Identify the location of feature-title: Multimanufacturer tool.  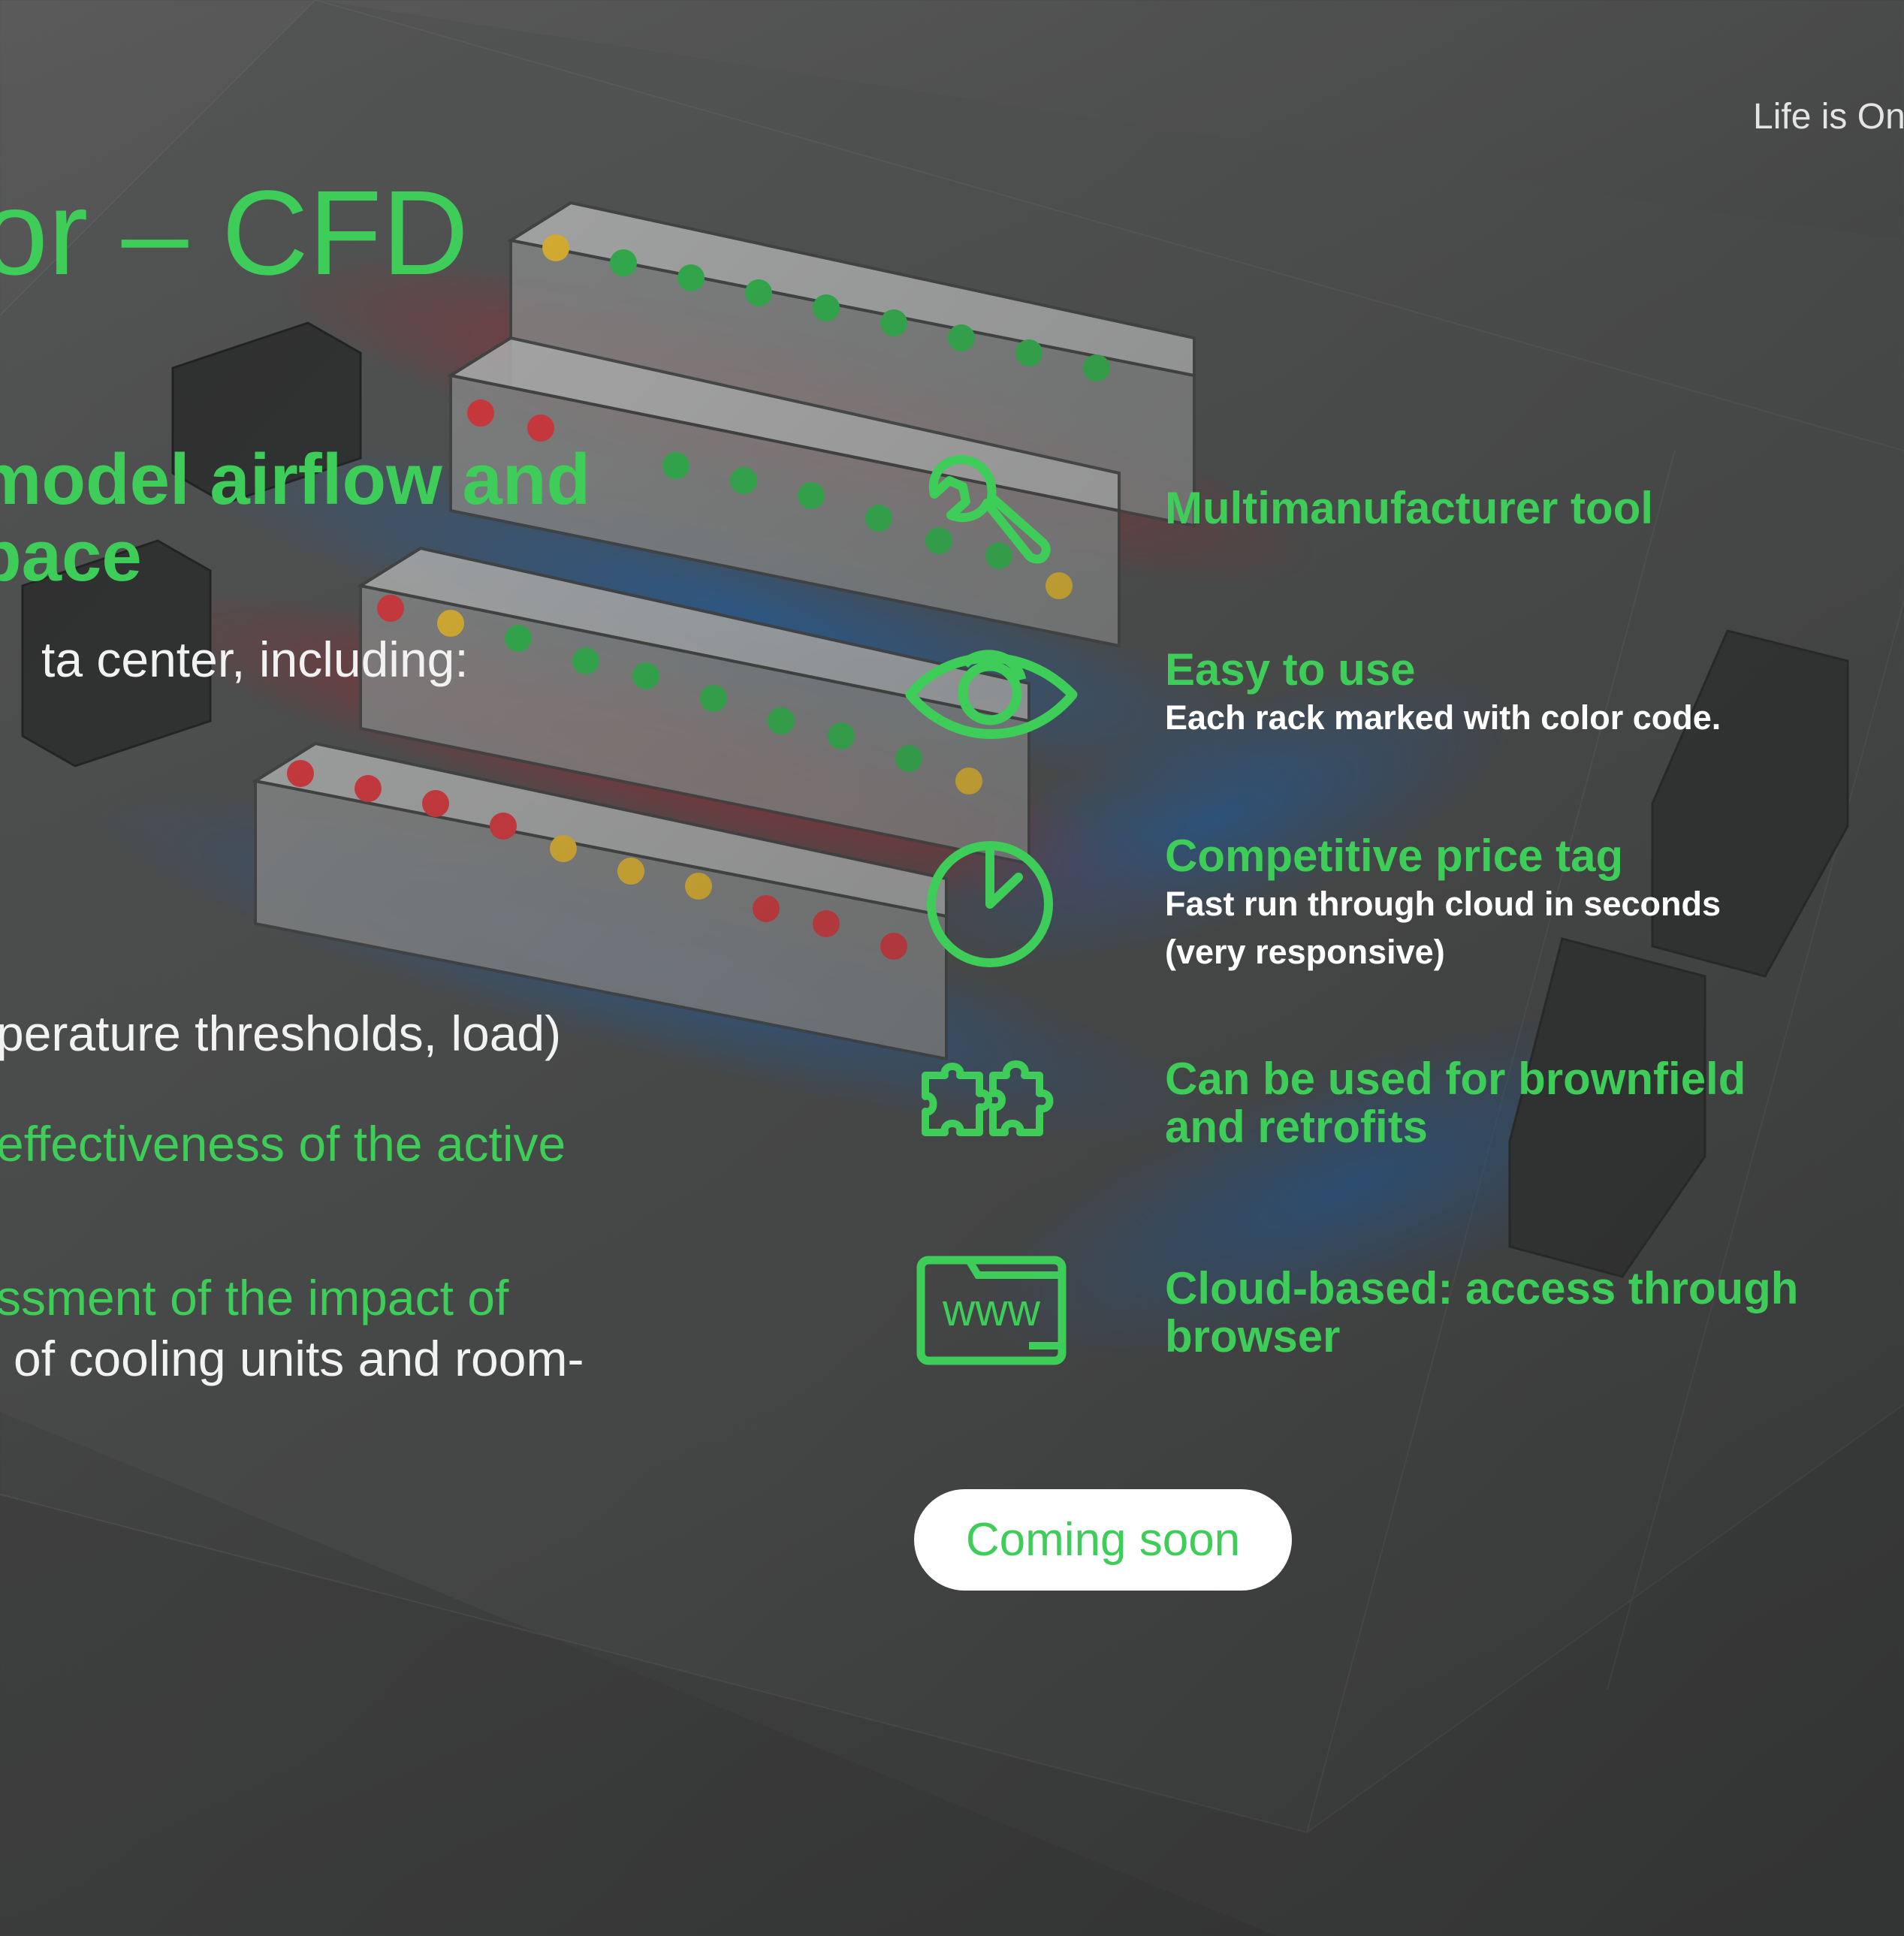
(1409, 508).